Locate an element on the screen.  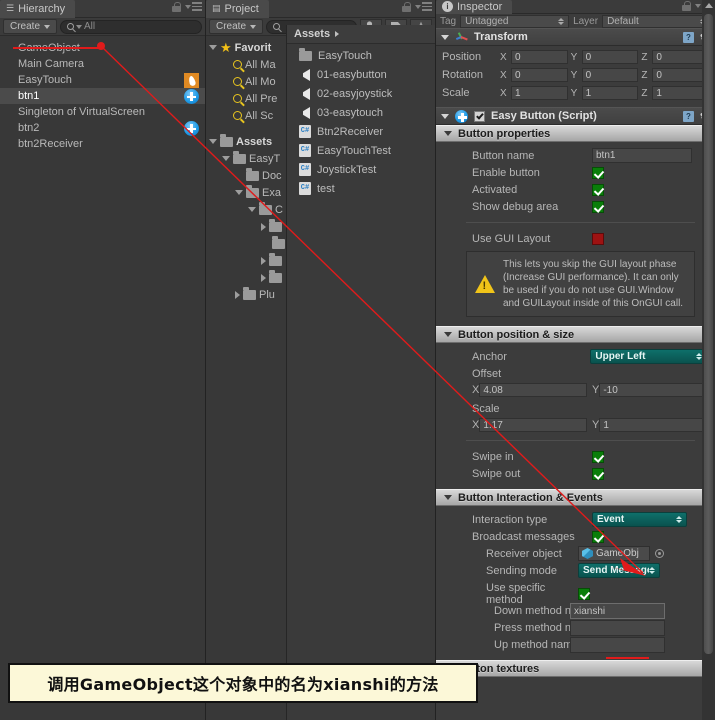
swipe-in-checkbox is located at coordinates (598, 456).